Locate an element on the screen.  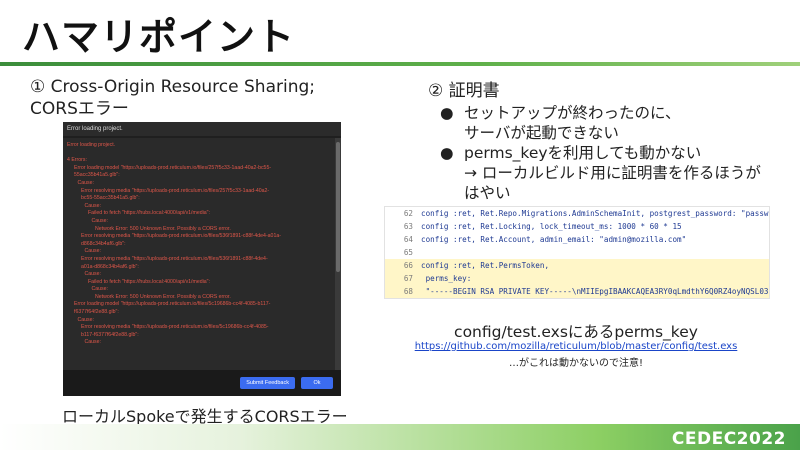
code-caption: config/test.exsにあるperms_key is located at coordinates (576, 332).